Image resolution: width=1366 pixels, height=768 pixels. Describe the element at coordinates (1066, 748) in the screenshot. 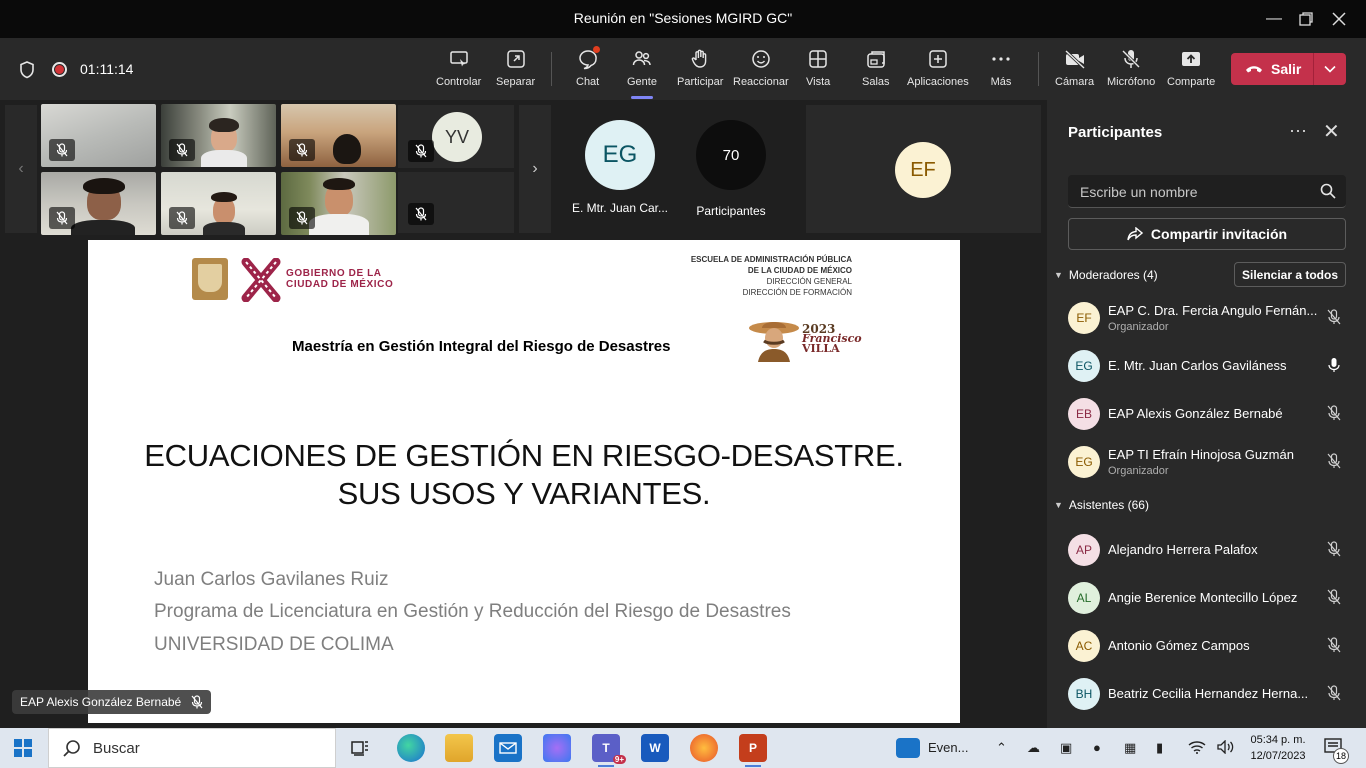

I see `meet-now-icon: ▣` at that location.